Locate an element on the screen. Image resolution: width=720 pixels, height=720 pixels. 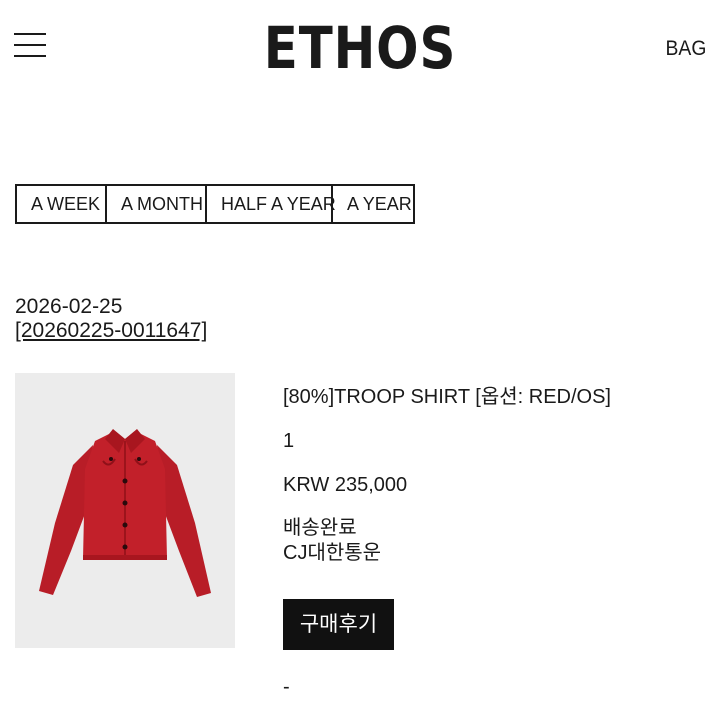
product-quantity: 1 is located at coordinates (289, 441).